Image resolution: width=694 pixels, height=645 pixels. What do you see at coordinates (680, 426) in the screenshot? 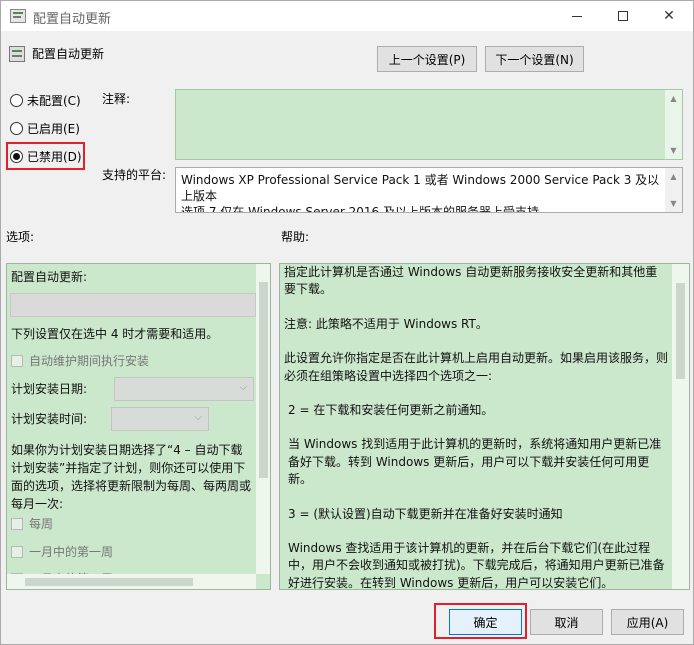
I see `help-scrollbar` at bounding box center [680, 426].